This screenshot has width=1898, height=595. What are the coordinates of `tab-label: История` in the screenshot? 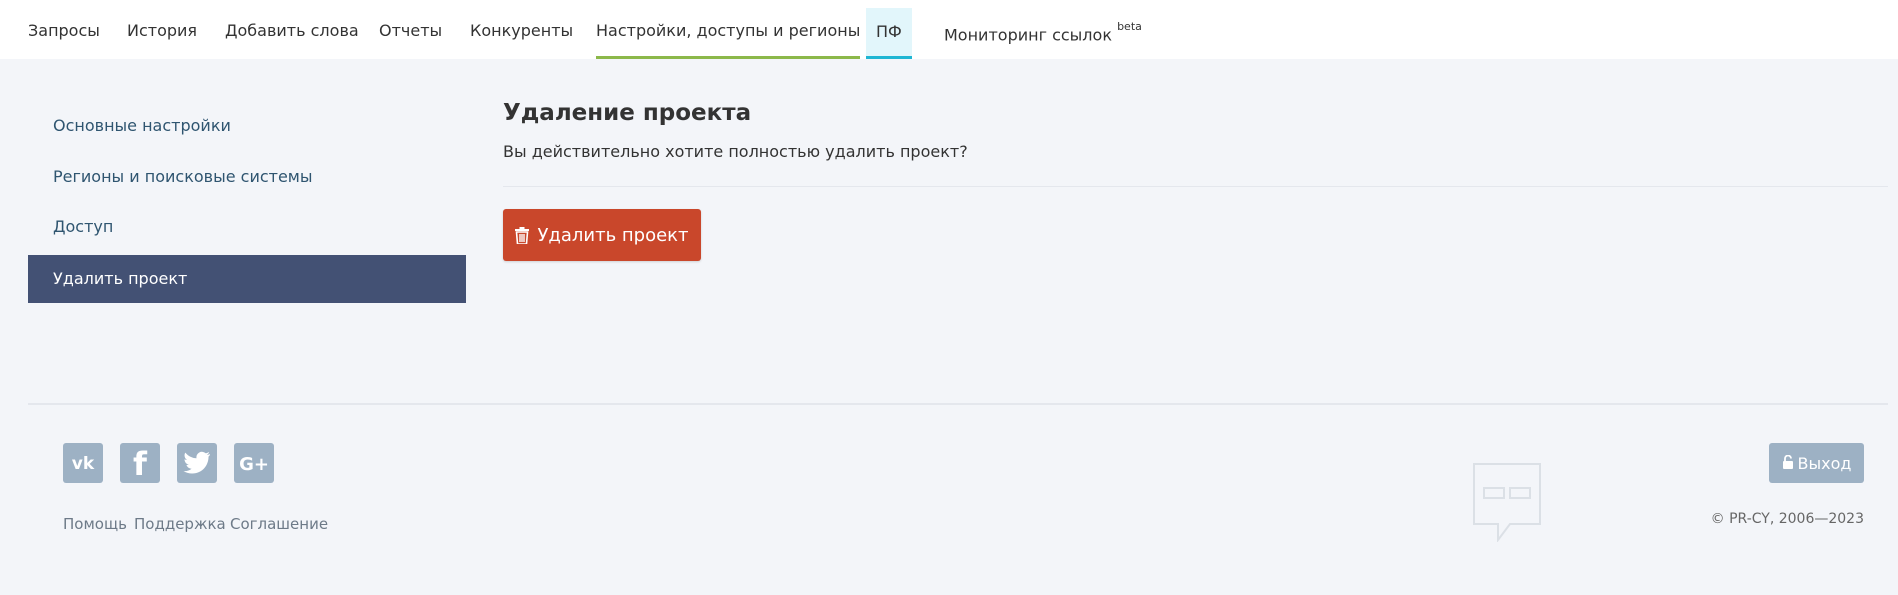 It's located at (162, 30).